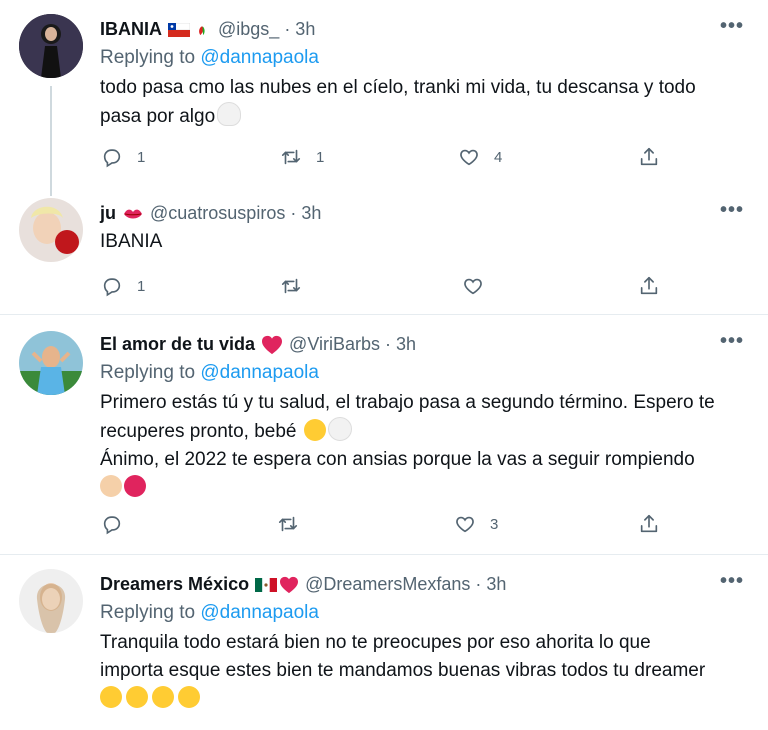 The width and height of the screenshot is (768, 730). I want to click on chile-flag-icon, so click(179, 29).